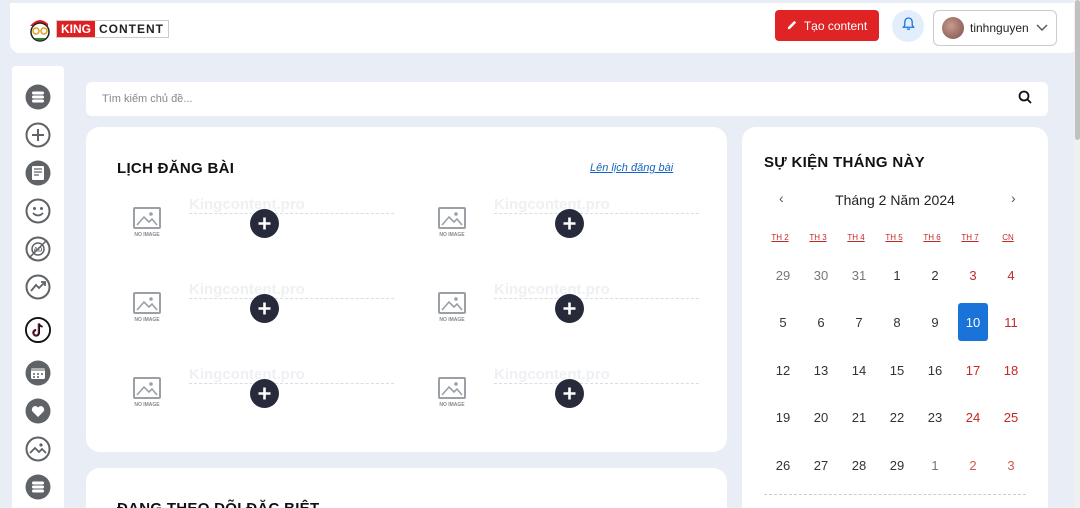  I want to click on search-icon, so click(1025, 99).